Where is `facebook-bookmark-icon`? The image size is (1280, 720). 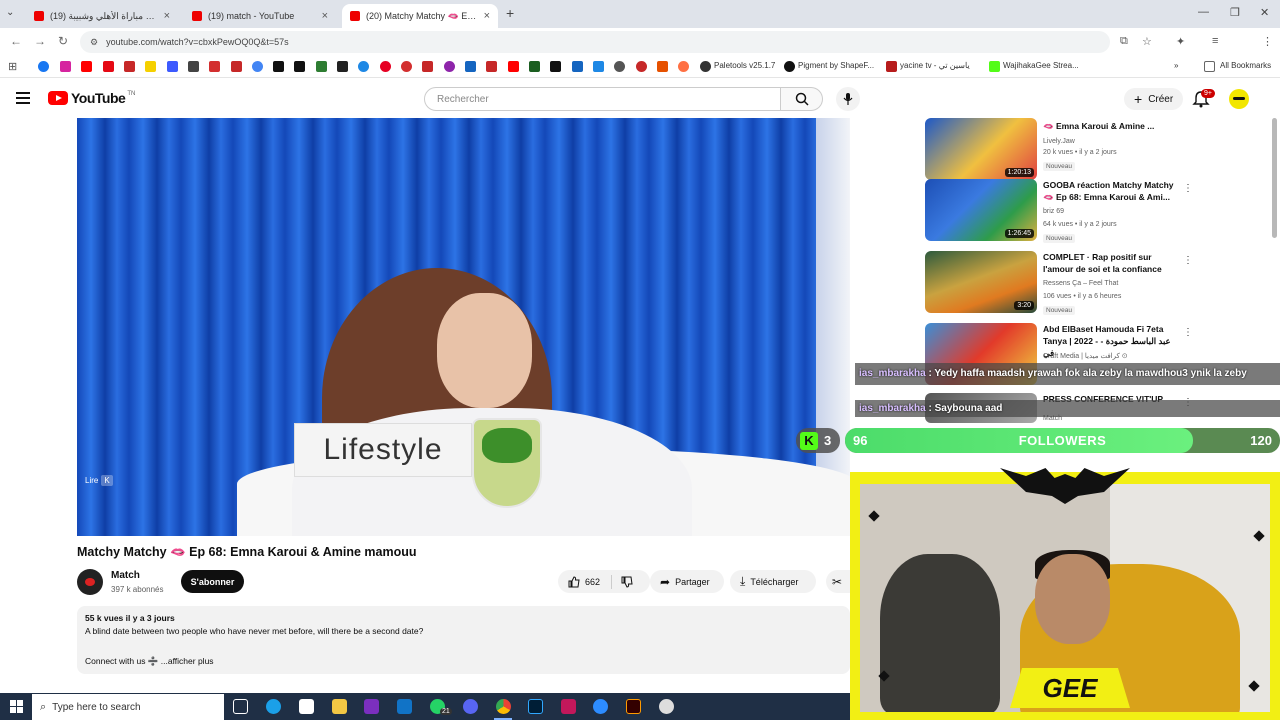 facebook-bookmark-icon is located at coordinates (43, 66).